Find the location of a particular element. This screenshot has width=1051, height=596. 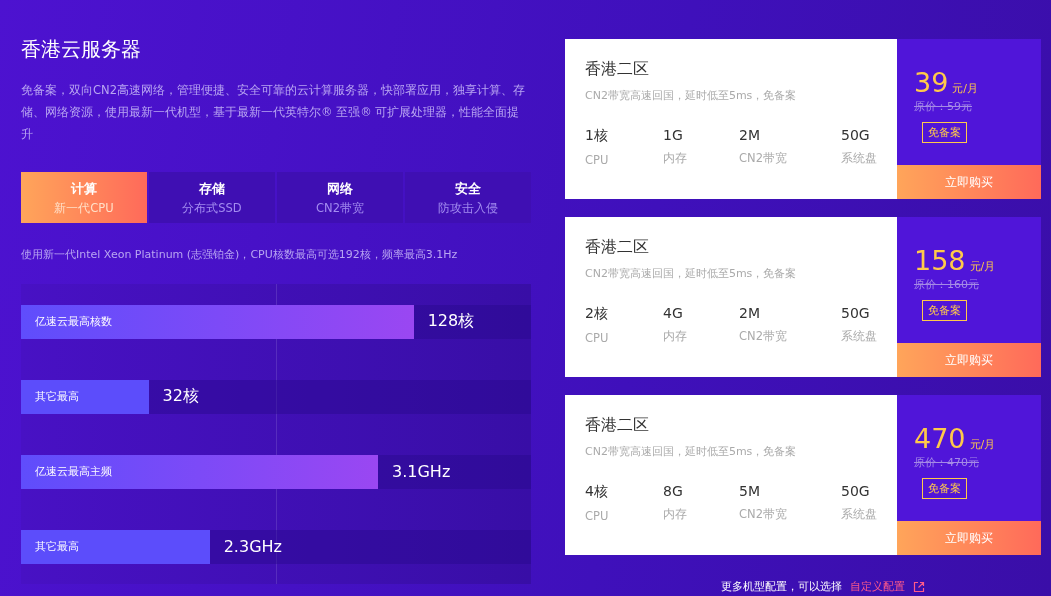

feature-tab: 存储 分布式SSD is located at coordinates (212, 197).